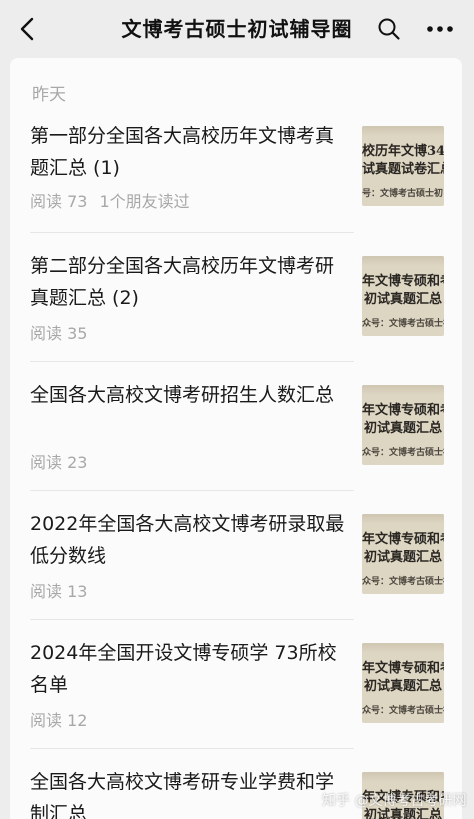 The height and width of the screenshot is (819, 474). What do you see at coordinates (59, 333) in the screenshot?
I see `read-count: 阅读 35` at bounding box center [59, 333].